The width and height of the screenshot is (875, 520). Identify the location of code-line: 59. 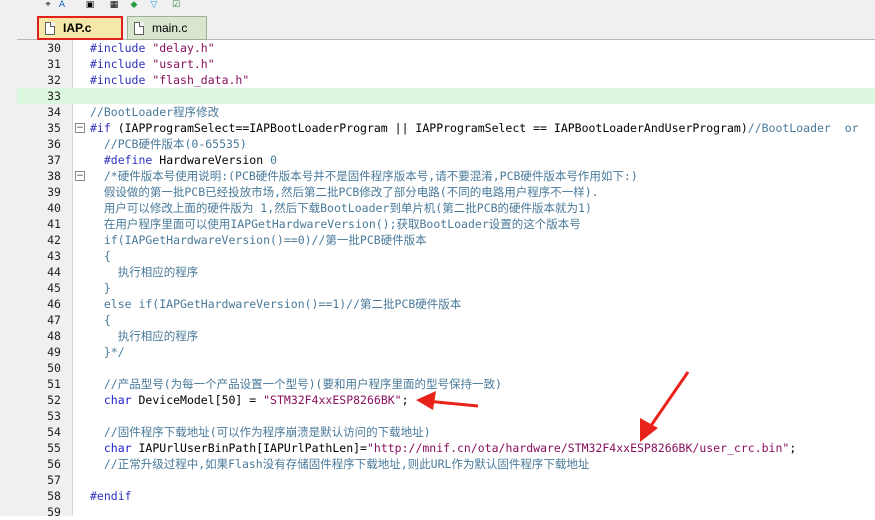
(446, 512).